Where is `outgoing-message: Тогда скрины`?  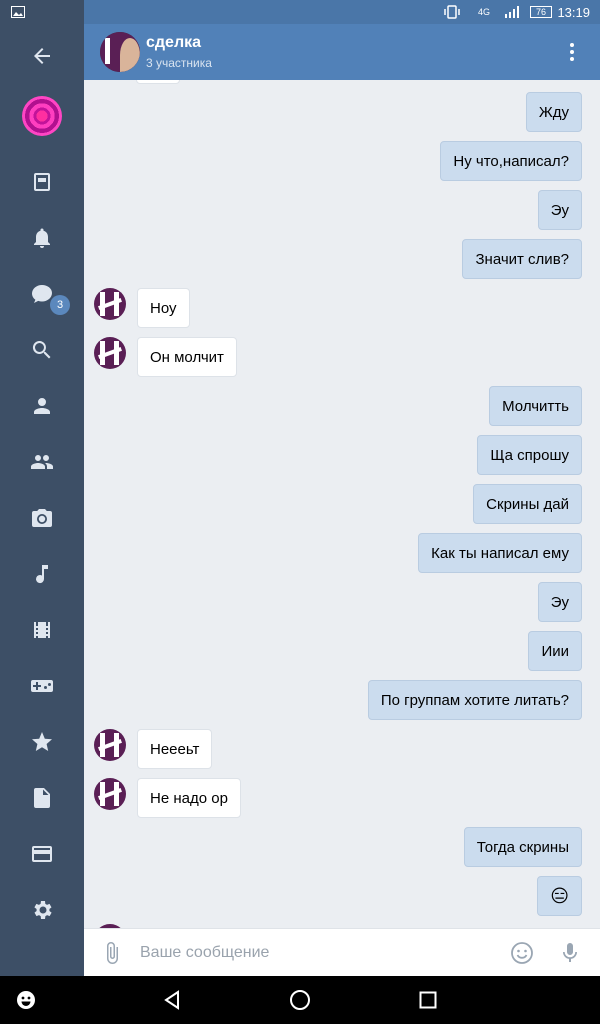 outgoing-message: Тогда скрины is located at coordinates (522, 847).